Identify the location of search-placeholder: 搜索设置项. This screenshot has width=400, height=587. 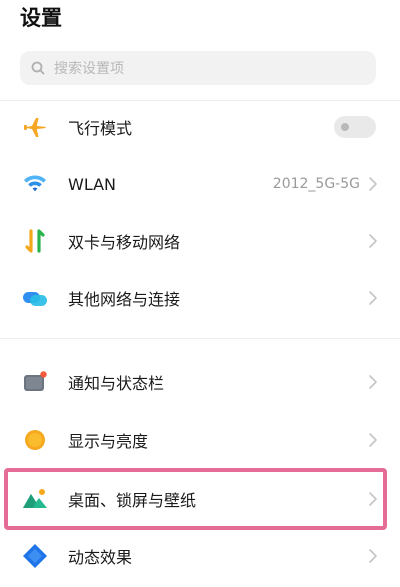
(89, 69).